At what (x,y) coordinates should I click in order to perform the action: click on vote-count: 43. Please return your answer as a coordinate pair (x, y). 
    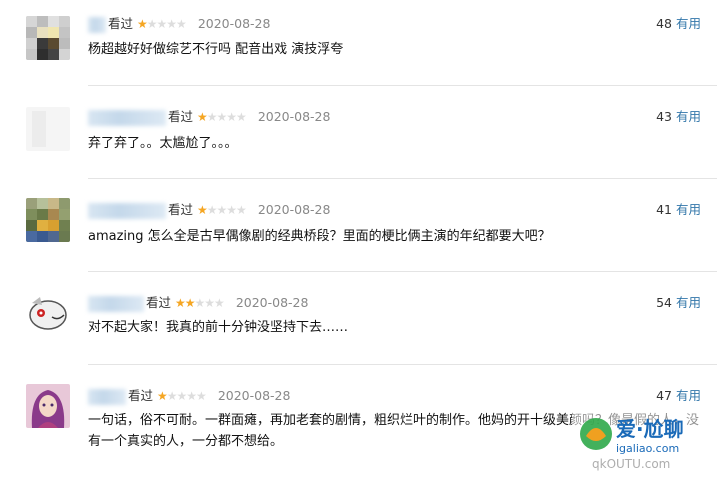
    Looking at the image, I should click on (664, 116).